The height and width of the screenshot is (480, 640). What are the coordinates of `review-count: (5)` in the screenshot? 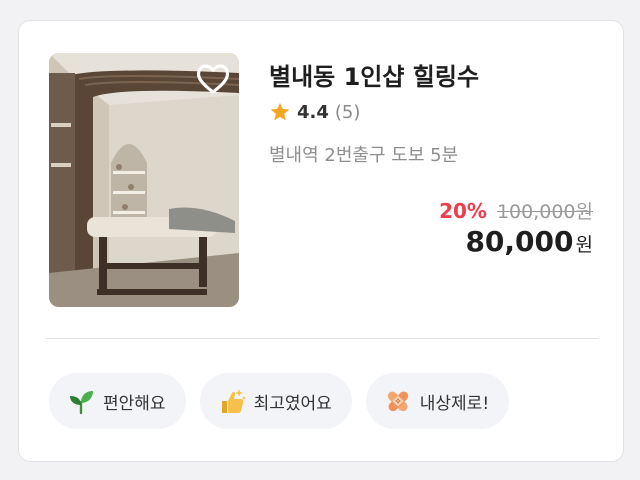 It's located at (348, 112).